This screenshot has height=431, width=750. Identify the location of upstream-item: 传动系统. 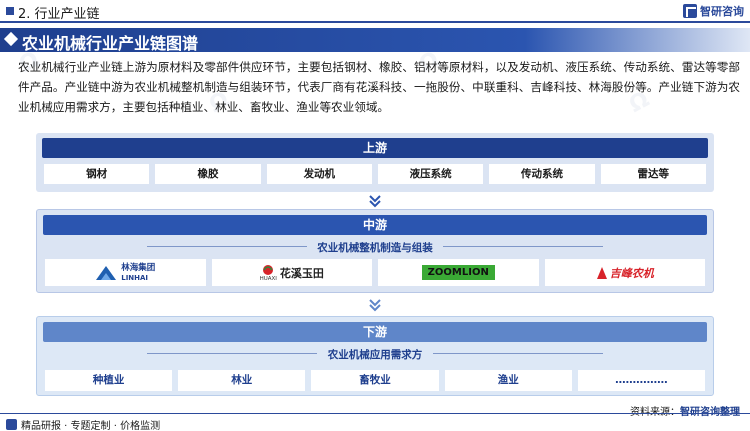
(542, 174).